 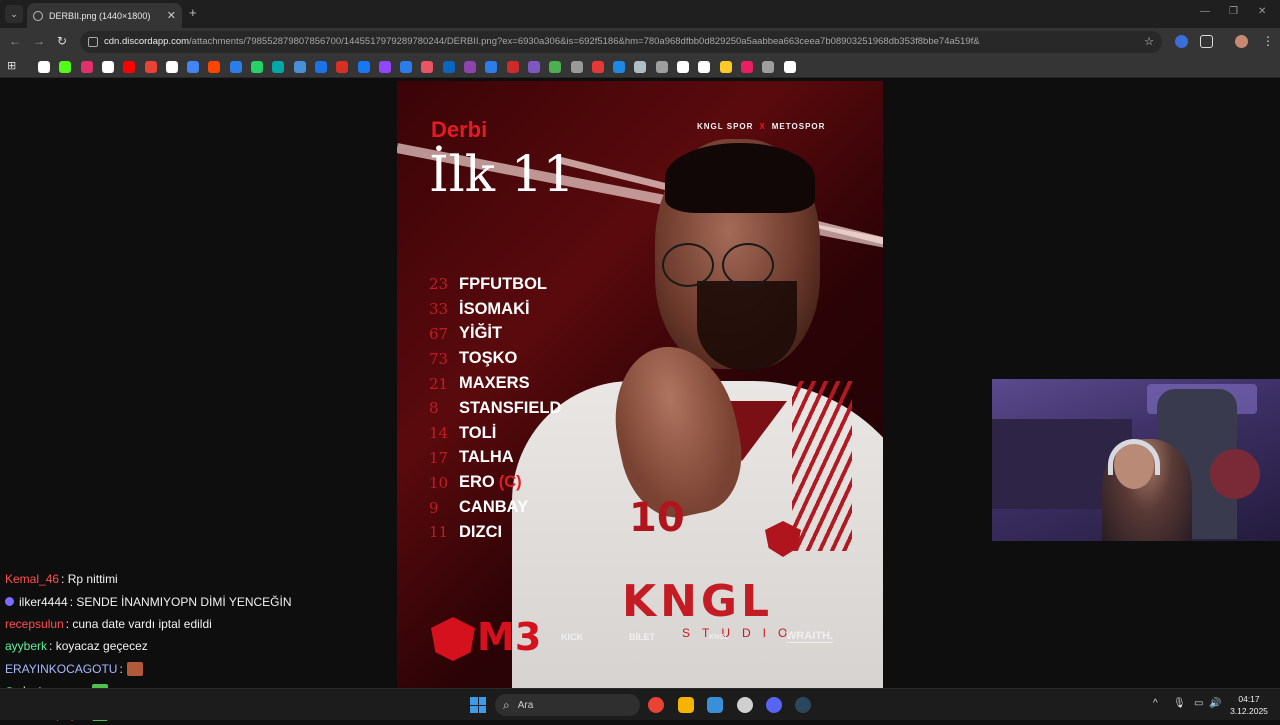 What do you see at coordinates (572, 637) in the screenshot?
I see `sponsor-logo: KICK` at bounding box center [572, 637].